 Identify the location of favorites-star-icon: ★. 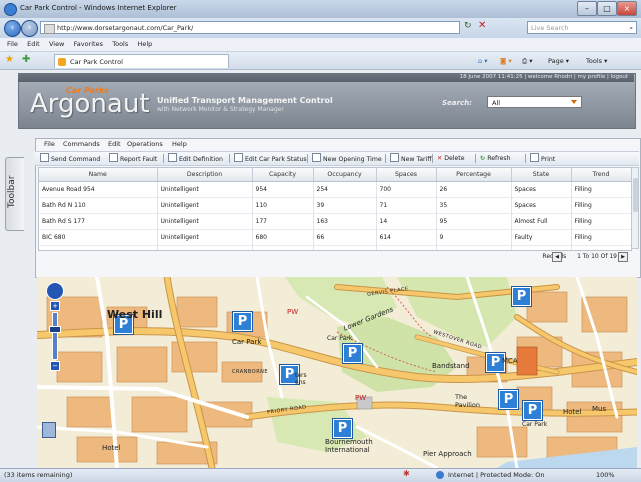
(9, 59).